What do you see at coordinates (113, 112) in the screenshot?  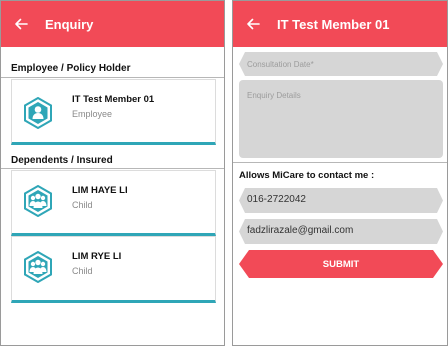 I see `employee-card: IT Test Member 01 Employee` at bounding box center [113, 112].